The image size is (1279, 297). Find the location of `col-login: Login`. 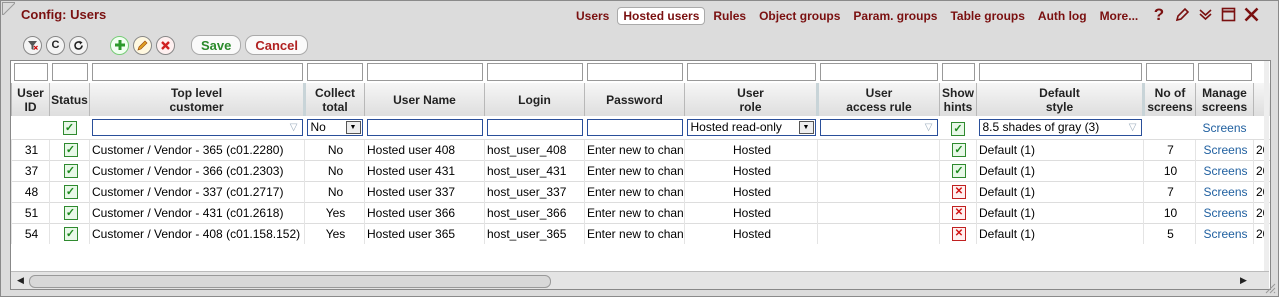

col-login: Login is located at coordinates (534, 99).